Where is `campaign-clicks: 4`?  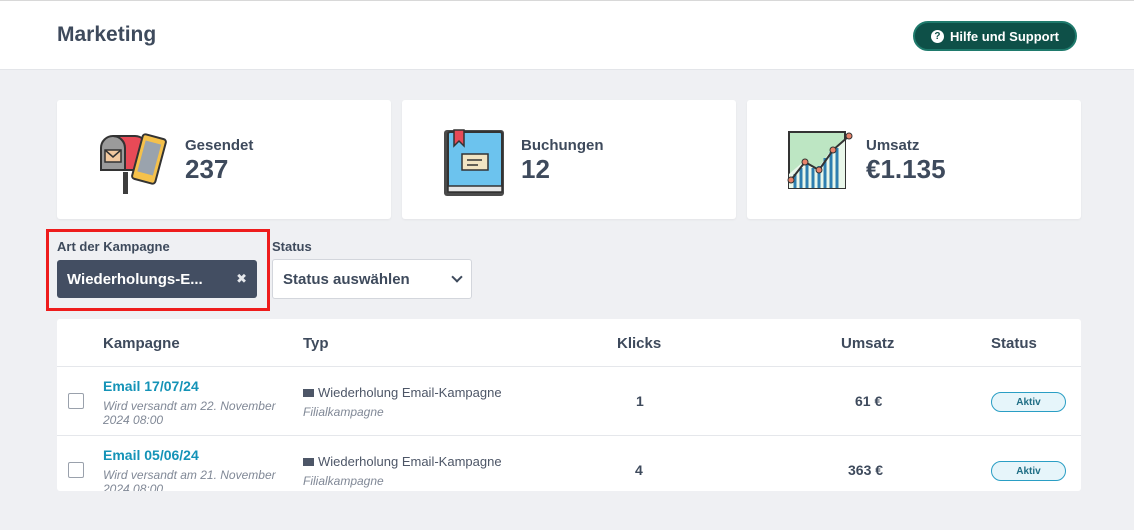 campaign-clicks: 4 is located at coordinates (639, 470).